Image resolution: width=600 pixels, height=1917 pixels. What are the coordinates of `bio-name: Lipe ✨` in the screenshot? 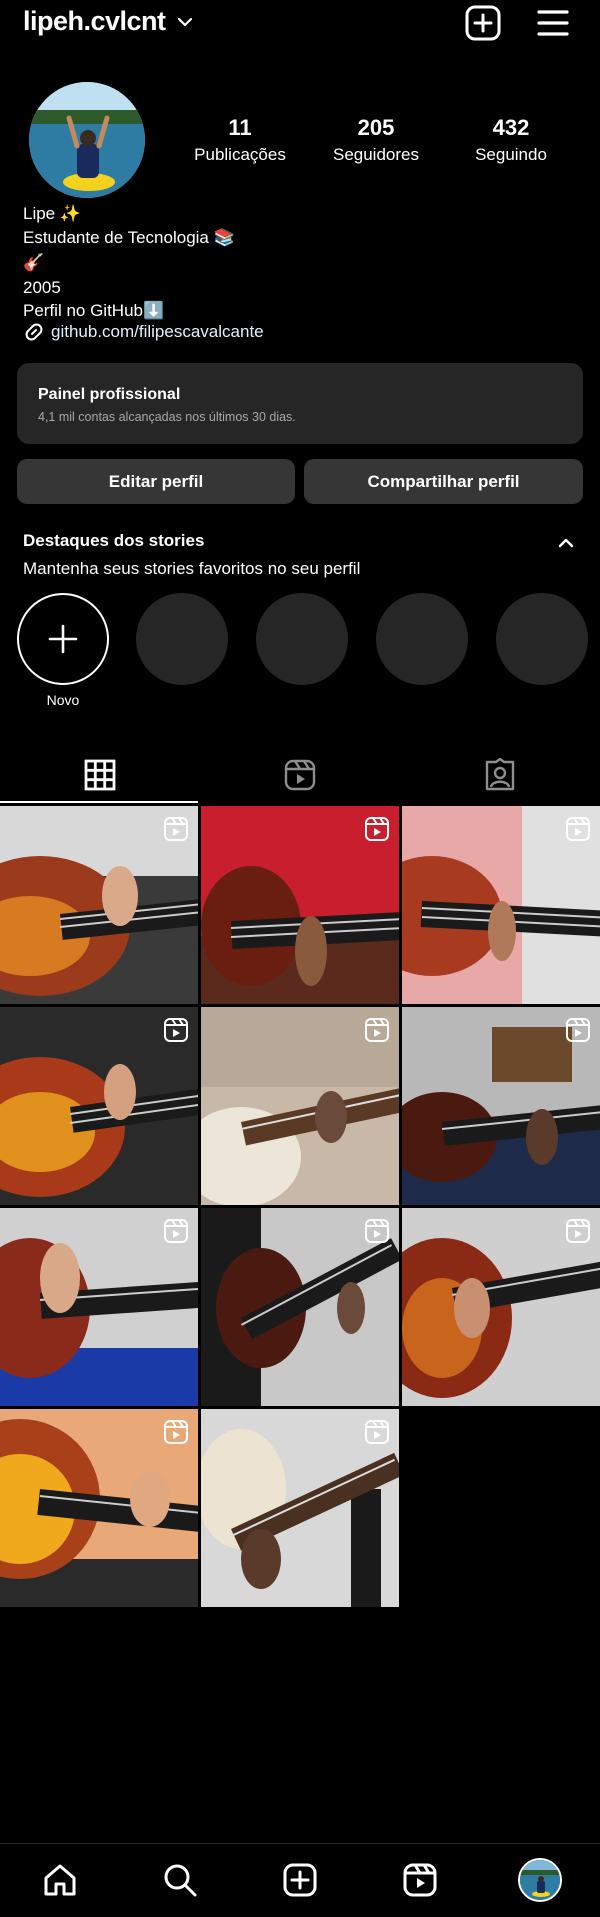 It's located at (52, 213).